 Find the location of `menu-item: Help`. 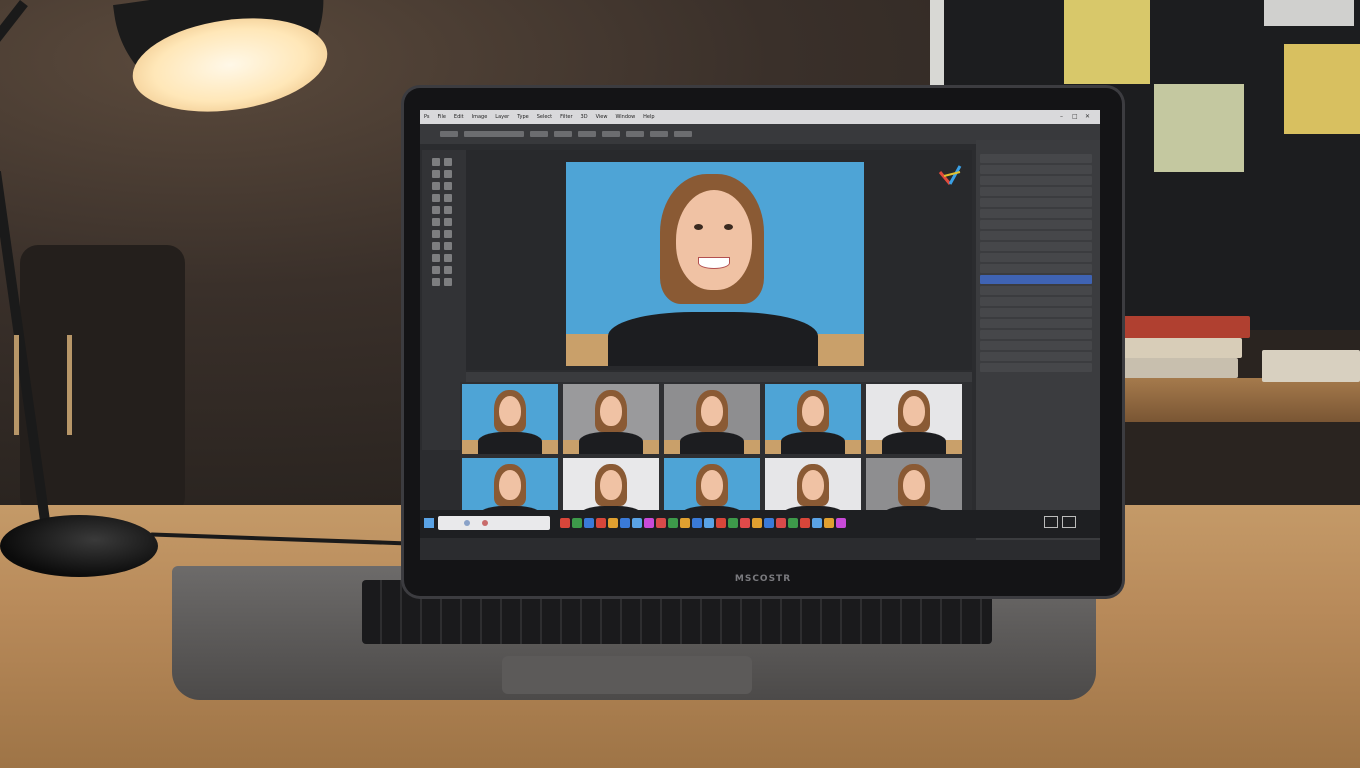

menu-item: Help is located at coordinates (648, 117).